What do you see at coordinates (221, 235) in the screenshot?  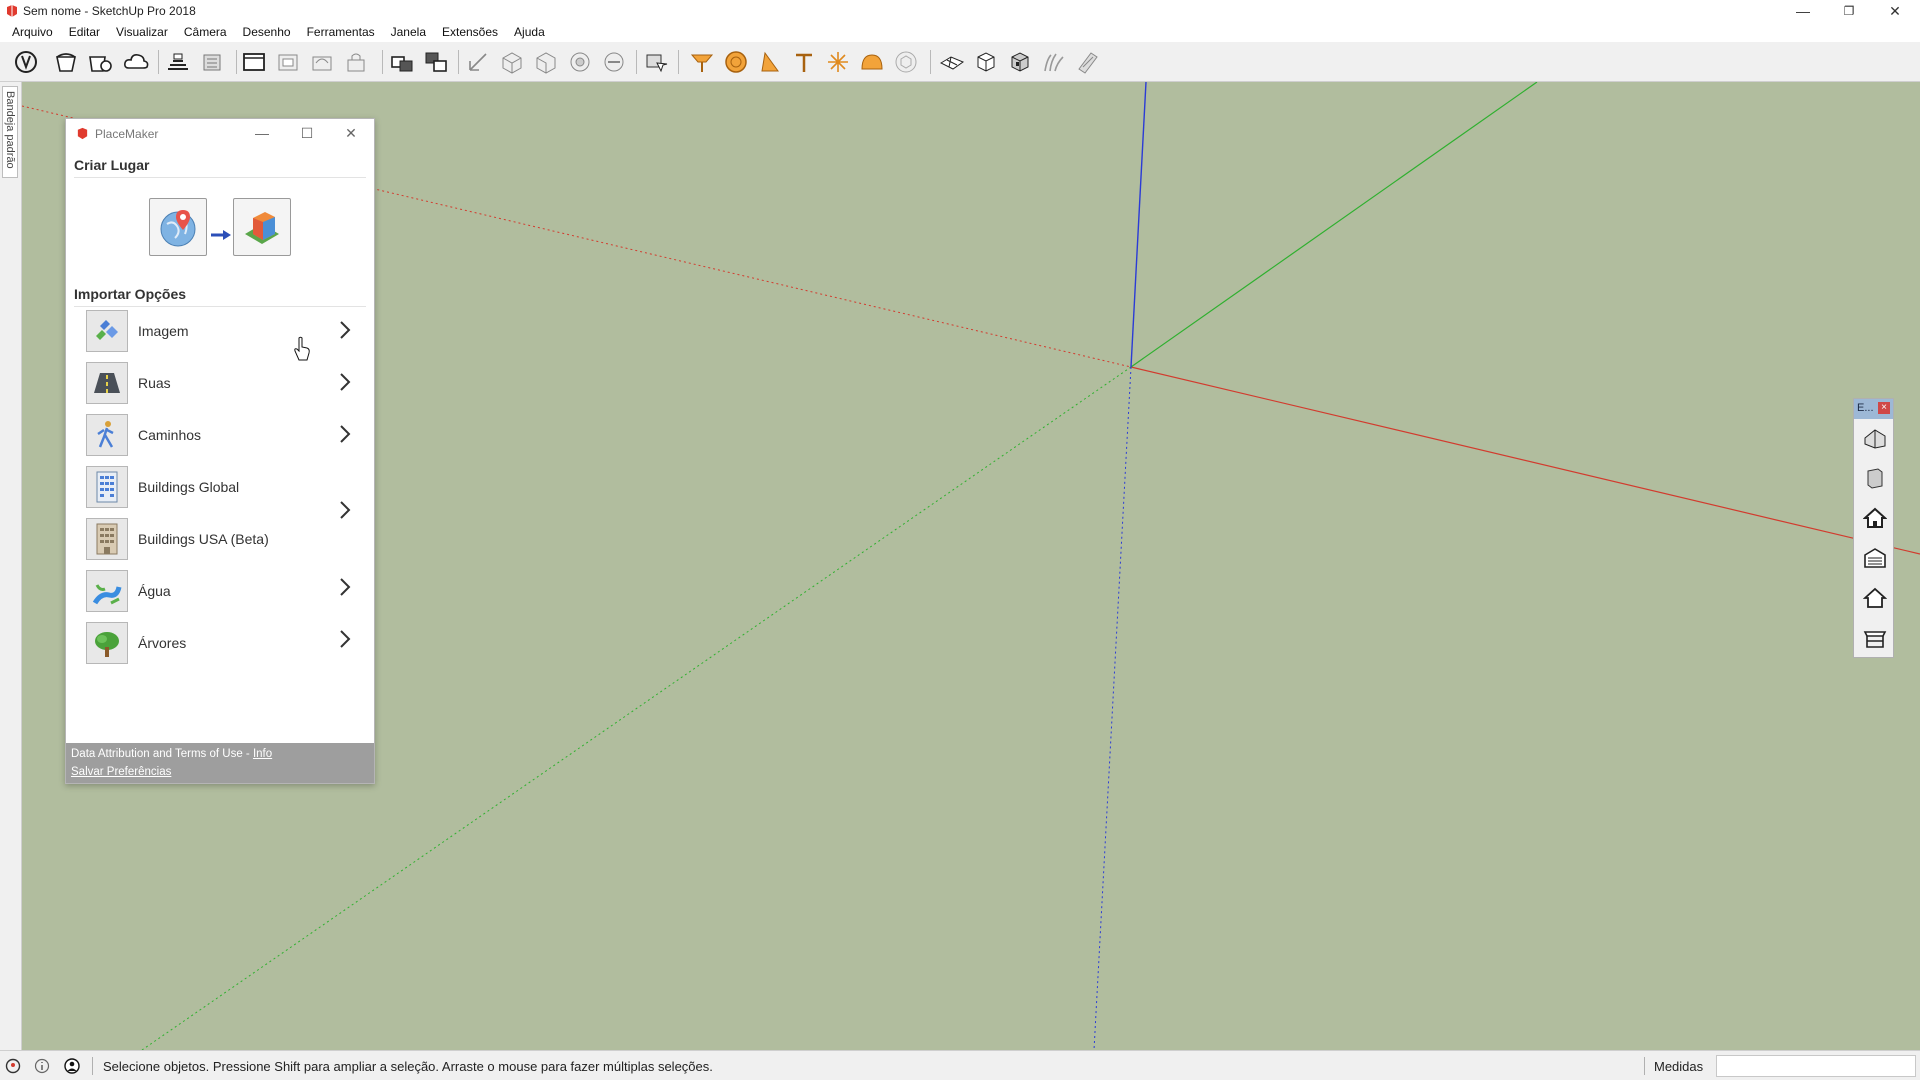 I see `arrow-right-icon` at bounding box center [221, 235].